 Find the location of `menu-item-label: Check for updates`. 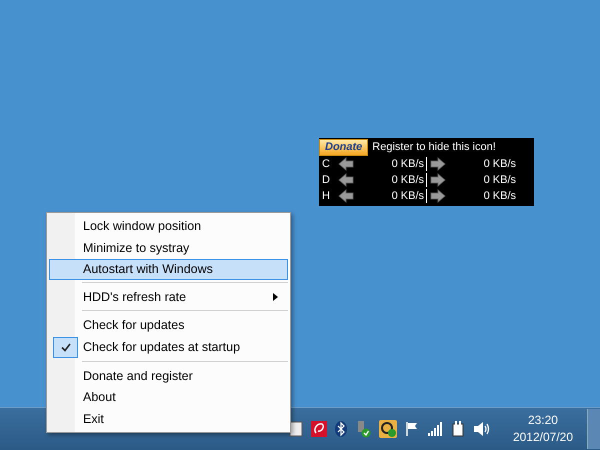

menu-item-label: Check for updates is located at coordinates (134, 325).